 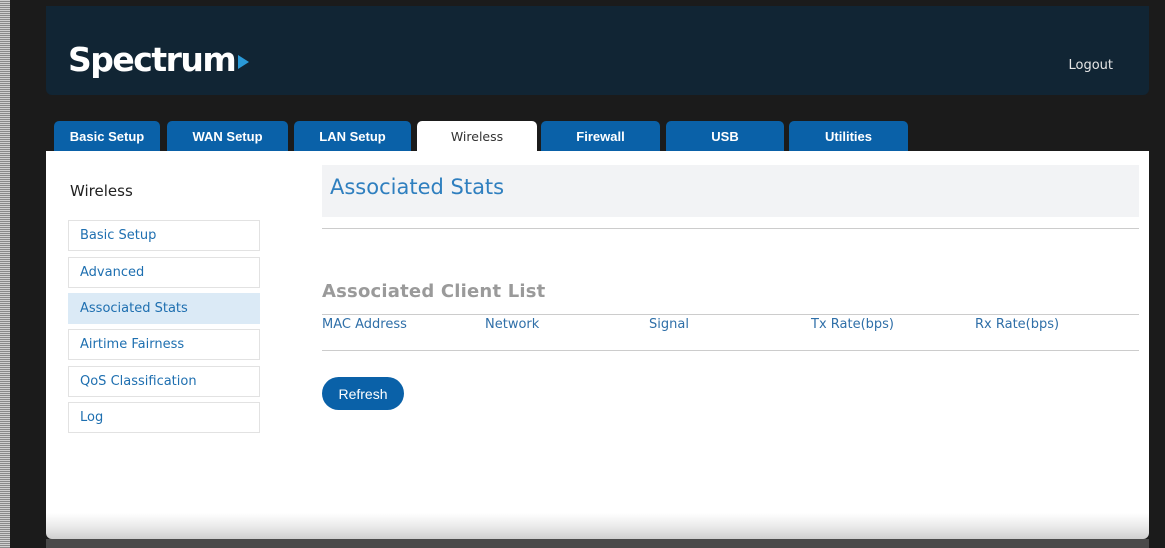 I want to click on column-header-signal: Signal, so click(x=669, y=324).